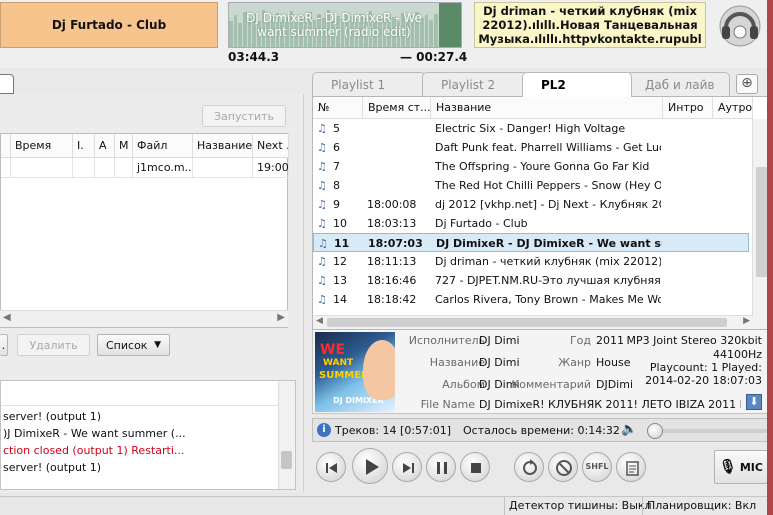 Image resolution: width=773 pixels, height=515 pixels. I want to click on column-header-blank, so click(6, 146).